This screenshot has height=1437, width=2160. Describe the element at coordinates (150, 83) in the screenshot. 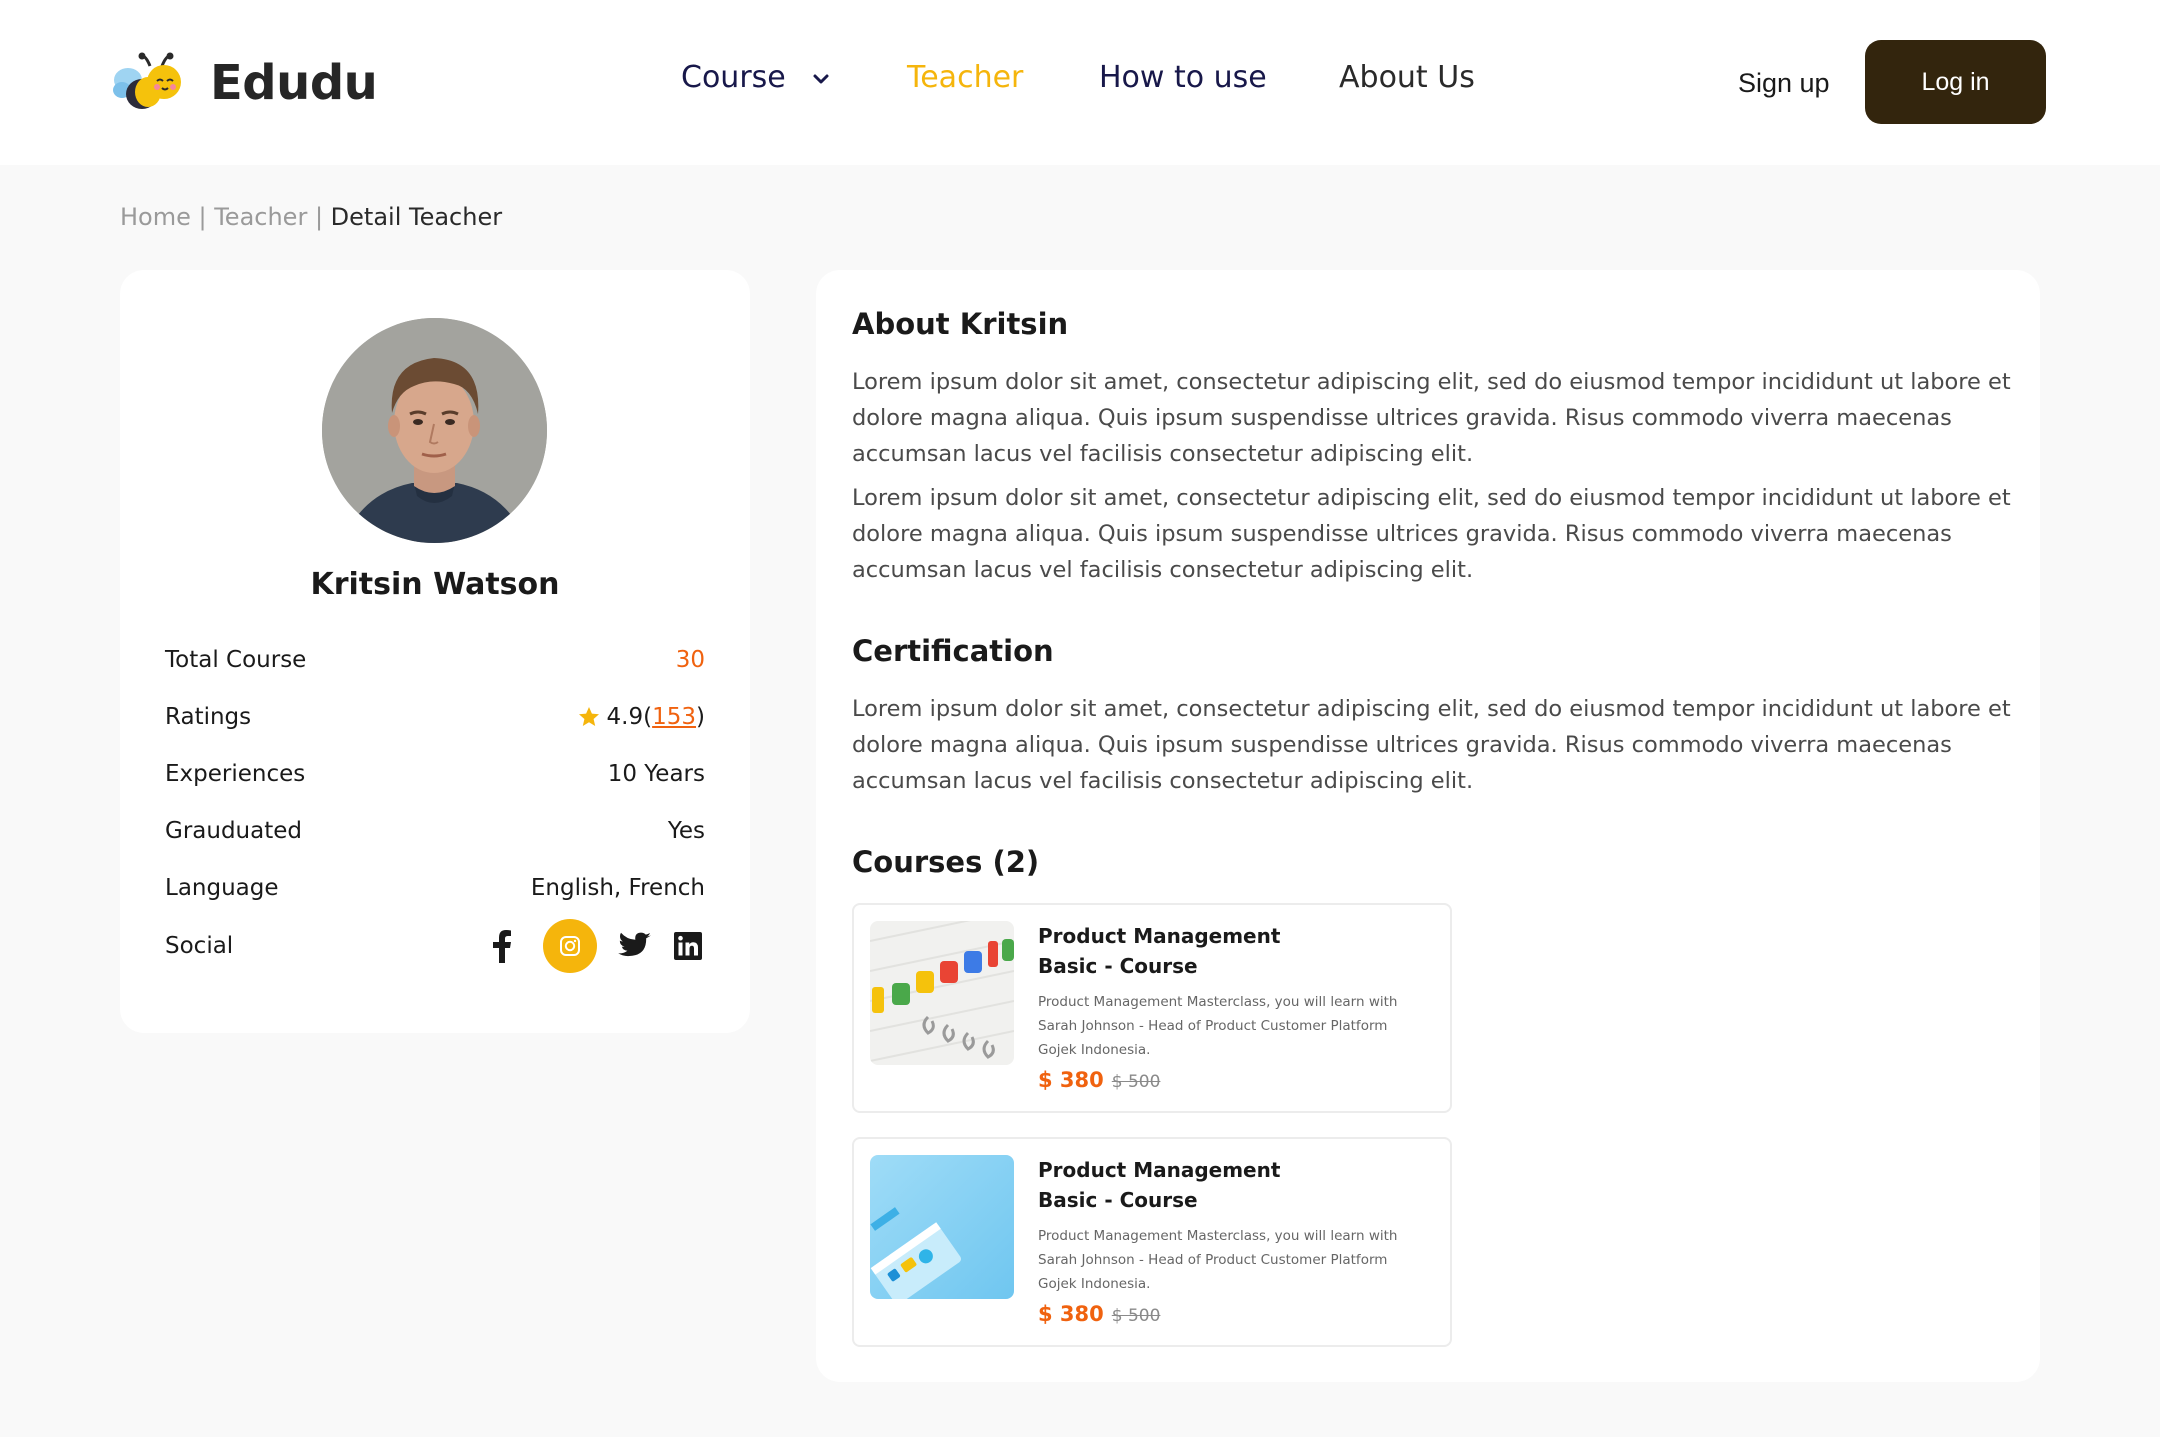

I see `bee-logo-icon` at that location.